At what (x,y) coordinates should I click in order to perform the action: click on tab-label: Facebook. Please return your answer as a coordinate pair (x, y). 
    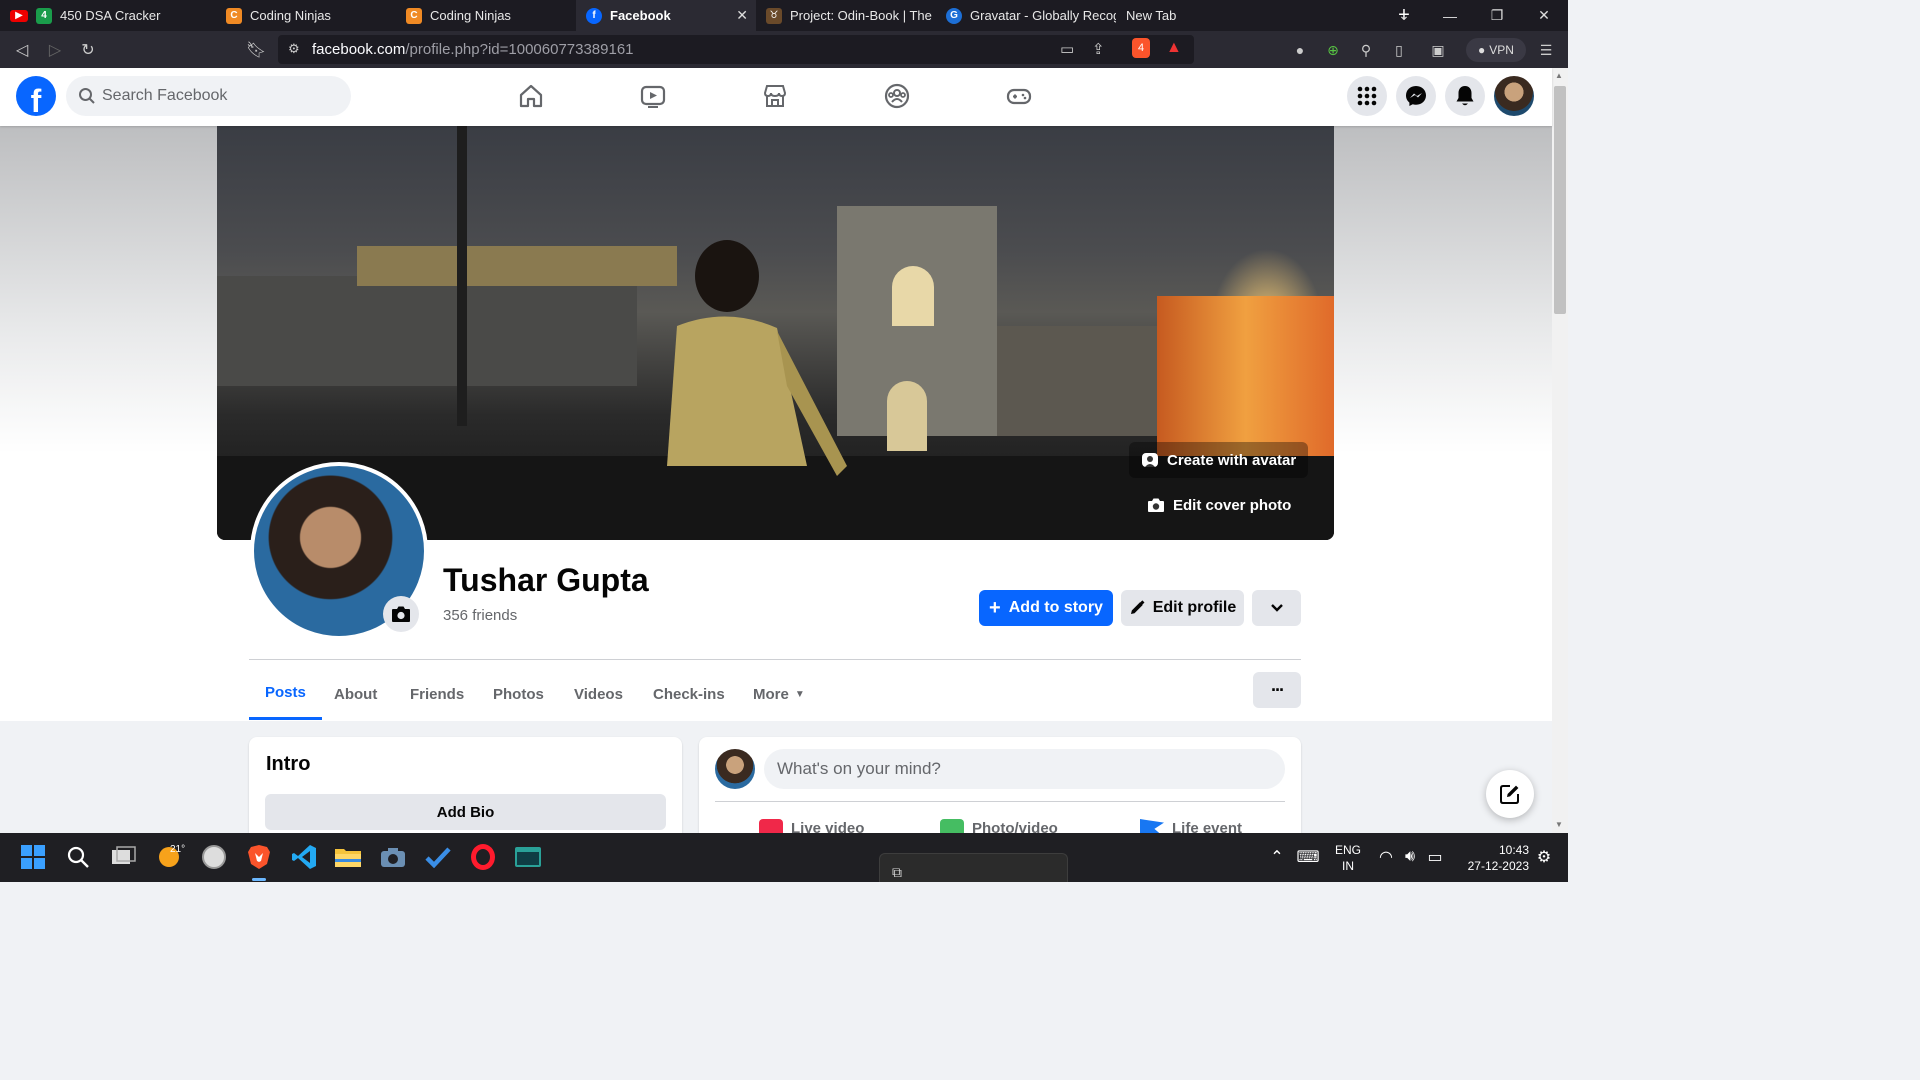
    Looking at the image, I should click on (640, 15).